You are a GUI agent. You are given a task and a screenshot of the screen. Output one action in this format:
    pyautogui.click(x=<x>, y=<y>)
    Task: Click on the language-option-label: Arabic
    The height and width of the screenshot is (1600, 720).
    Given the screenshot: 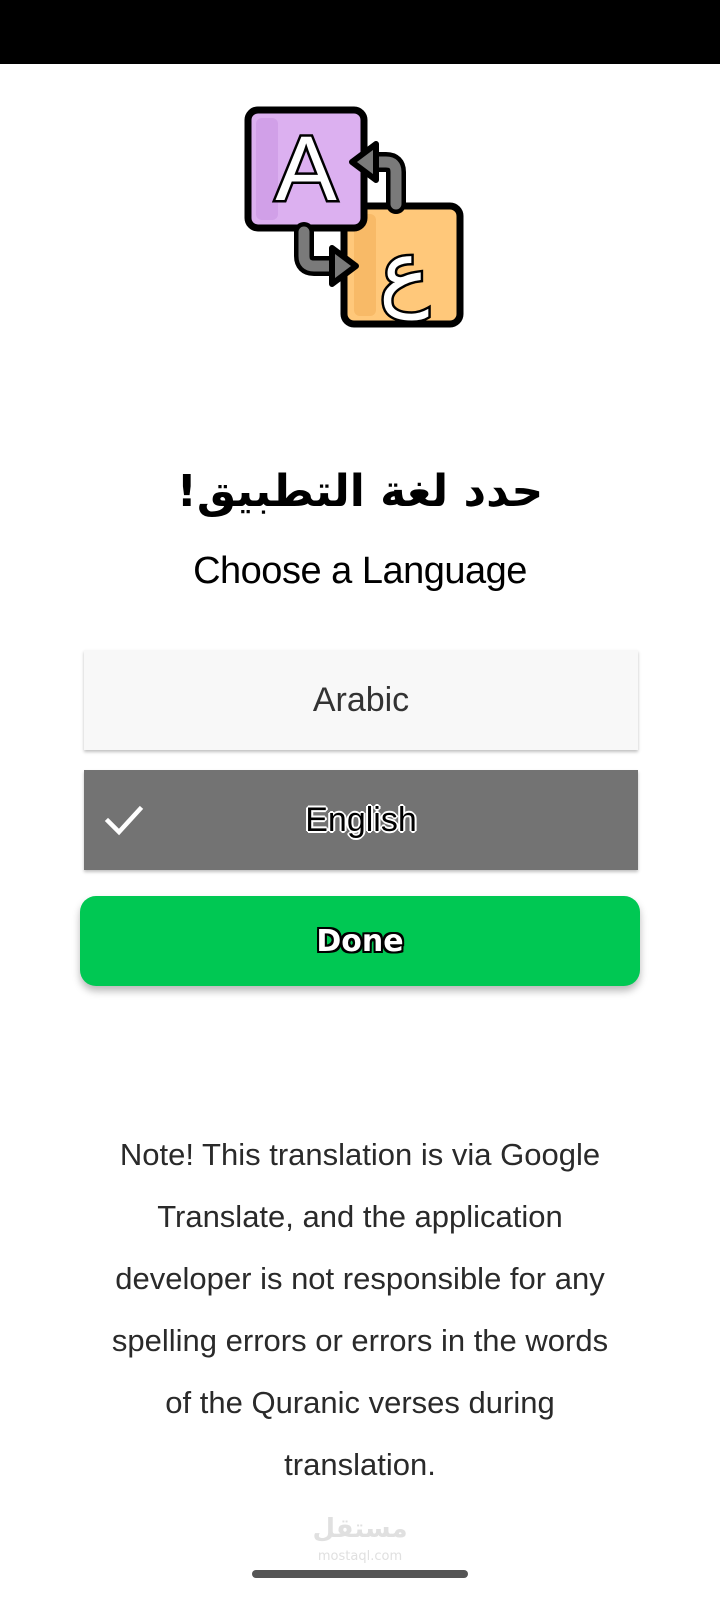 What is the action you would take?
    pyautogui.click(x=361, y=699)
    